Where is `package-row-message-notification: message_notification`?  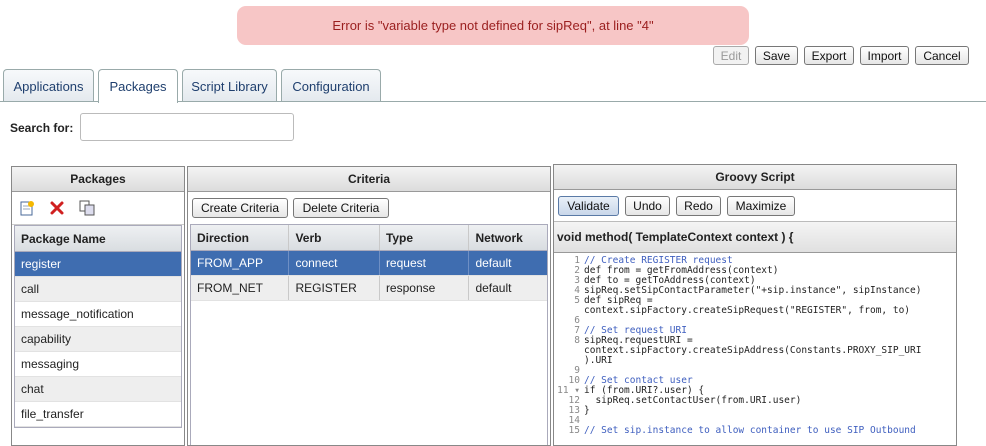
package-row-message-notification: message_notification is located at coordinates (98, 314).